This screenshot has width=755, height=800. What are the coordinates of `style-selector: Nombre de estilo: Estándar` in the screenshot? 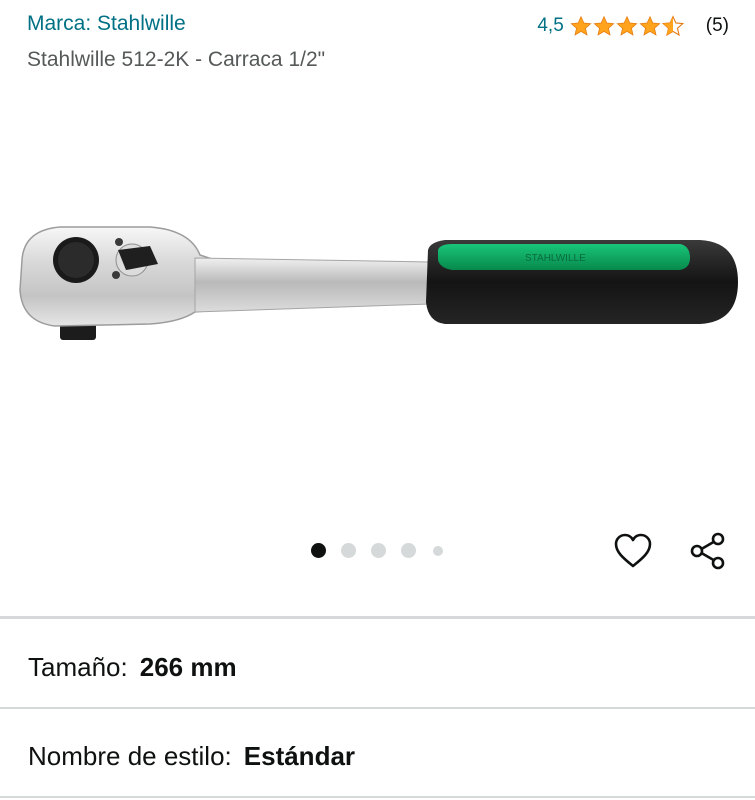 It's located at (191, 756).